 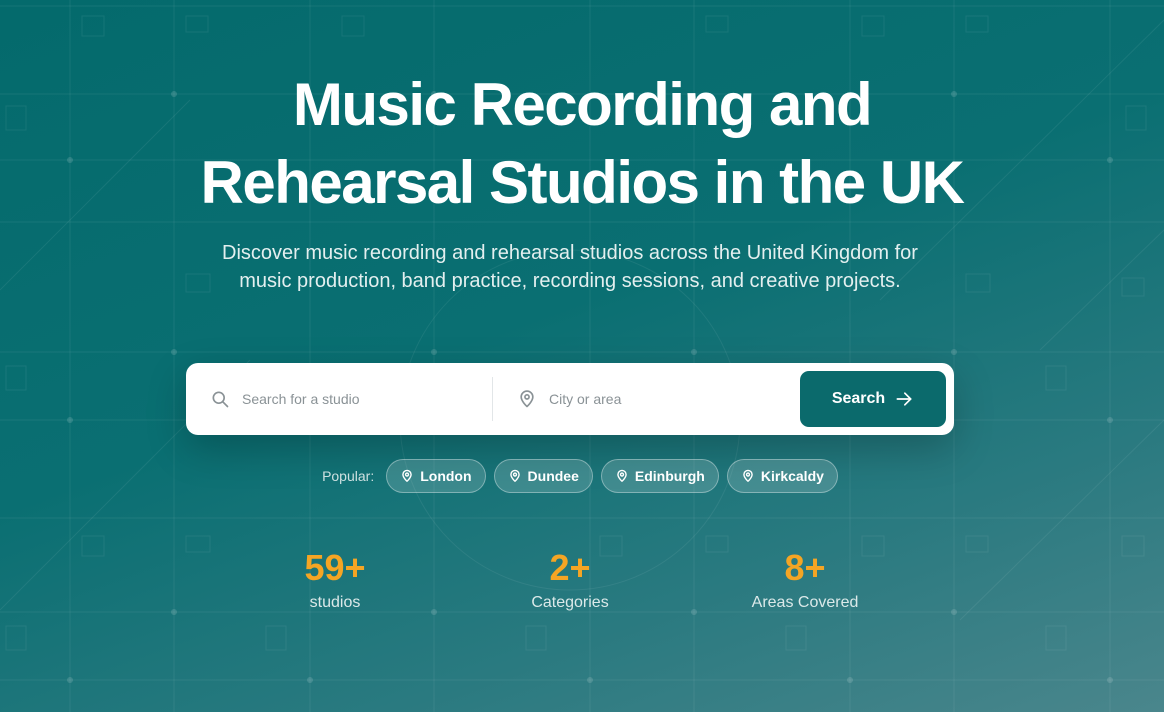 What do you see at coordinates (582, 104) in the screenshot?
I see `page-title-line-1: Music Recording and` at bounding box center [582, 104].